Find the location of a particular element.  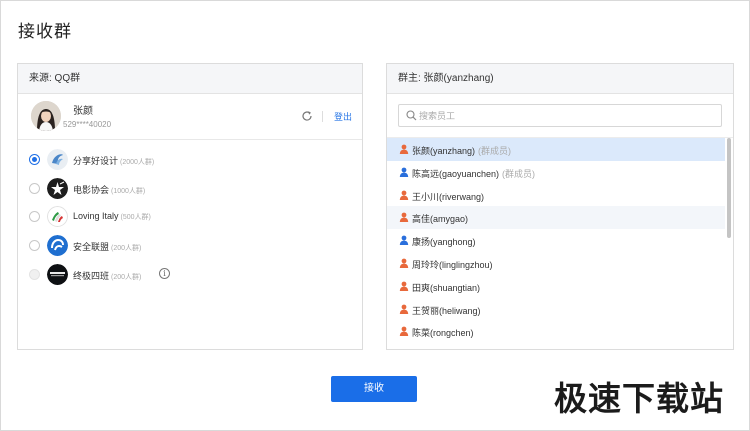

search-box is located at coordinates (560, 115).